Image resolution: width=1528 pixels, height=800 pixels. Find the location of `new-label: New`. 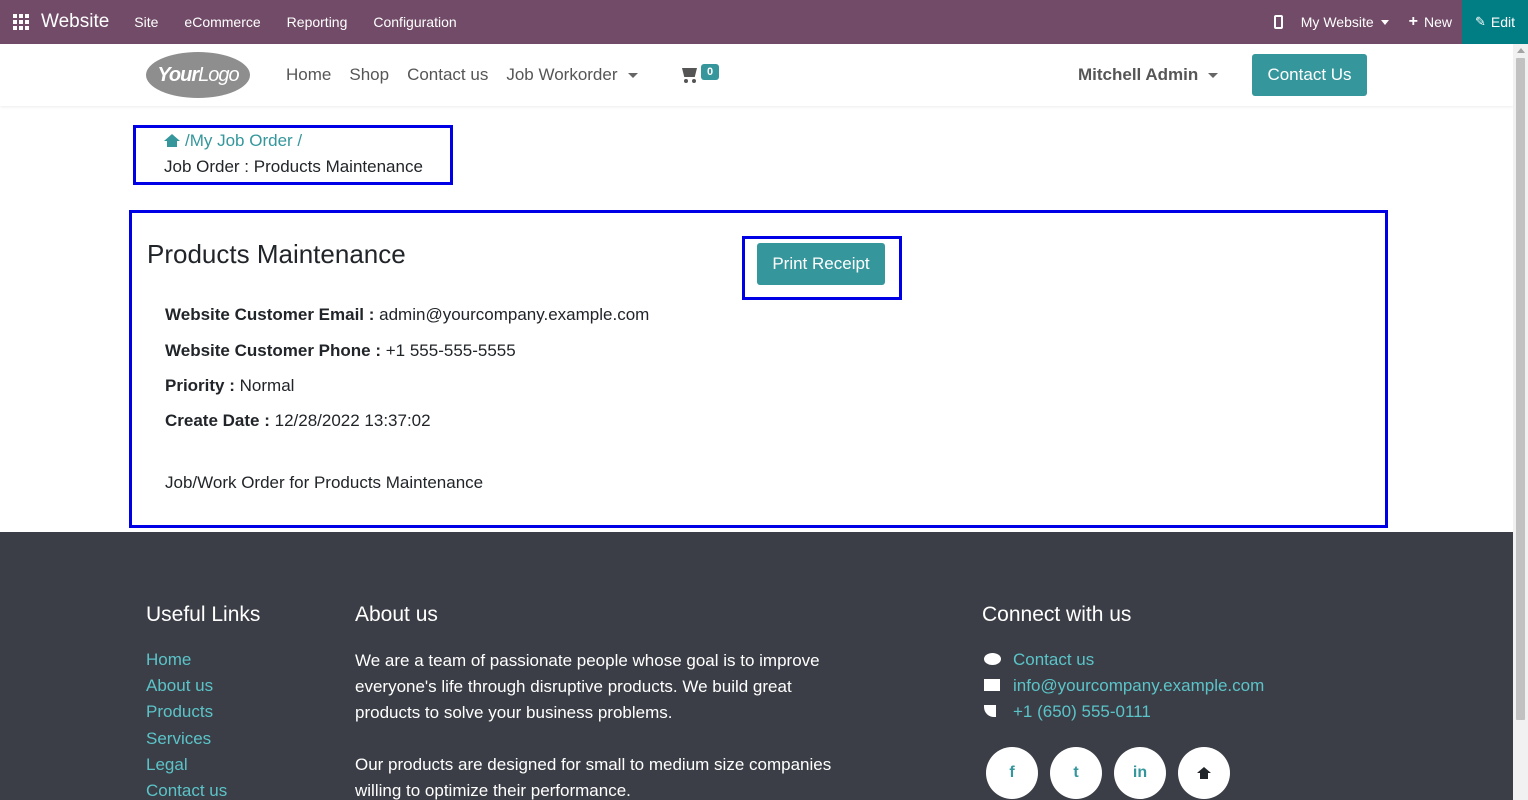

new-label: New is located at coordinates (1437, 22).